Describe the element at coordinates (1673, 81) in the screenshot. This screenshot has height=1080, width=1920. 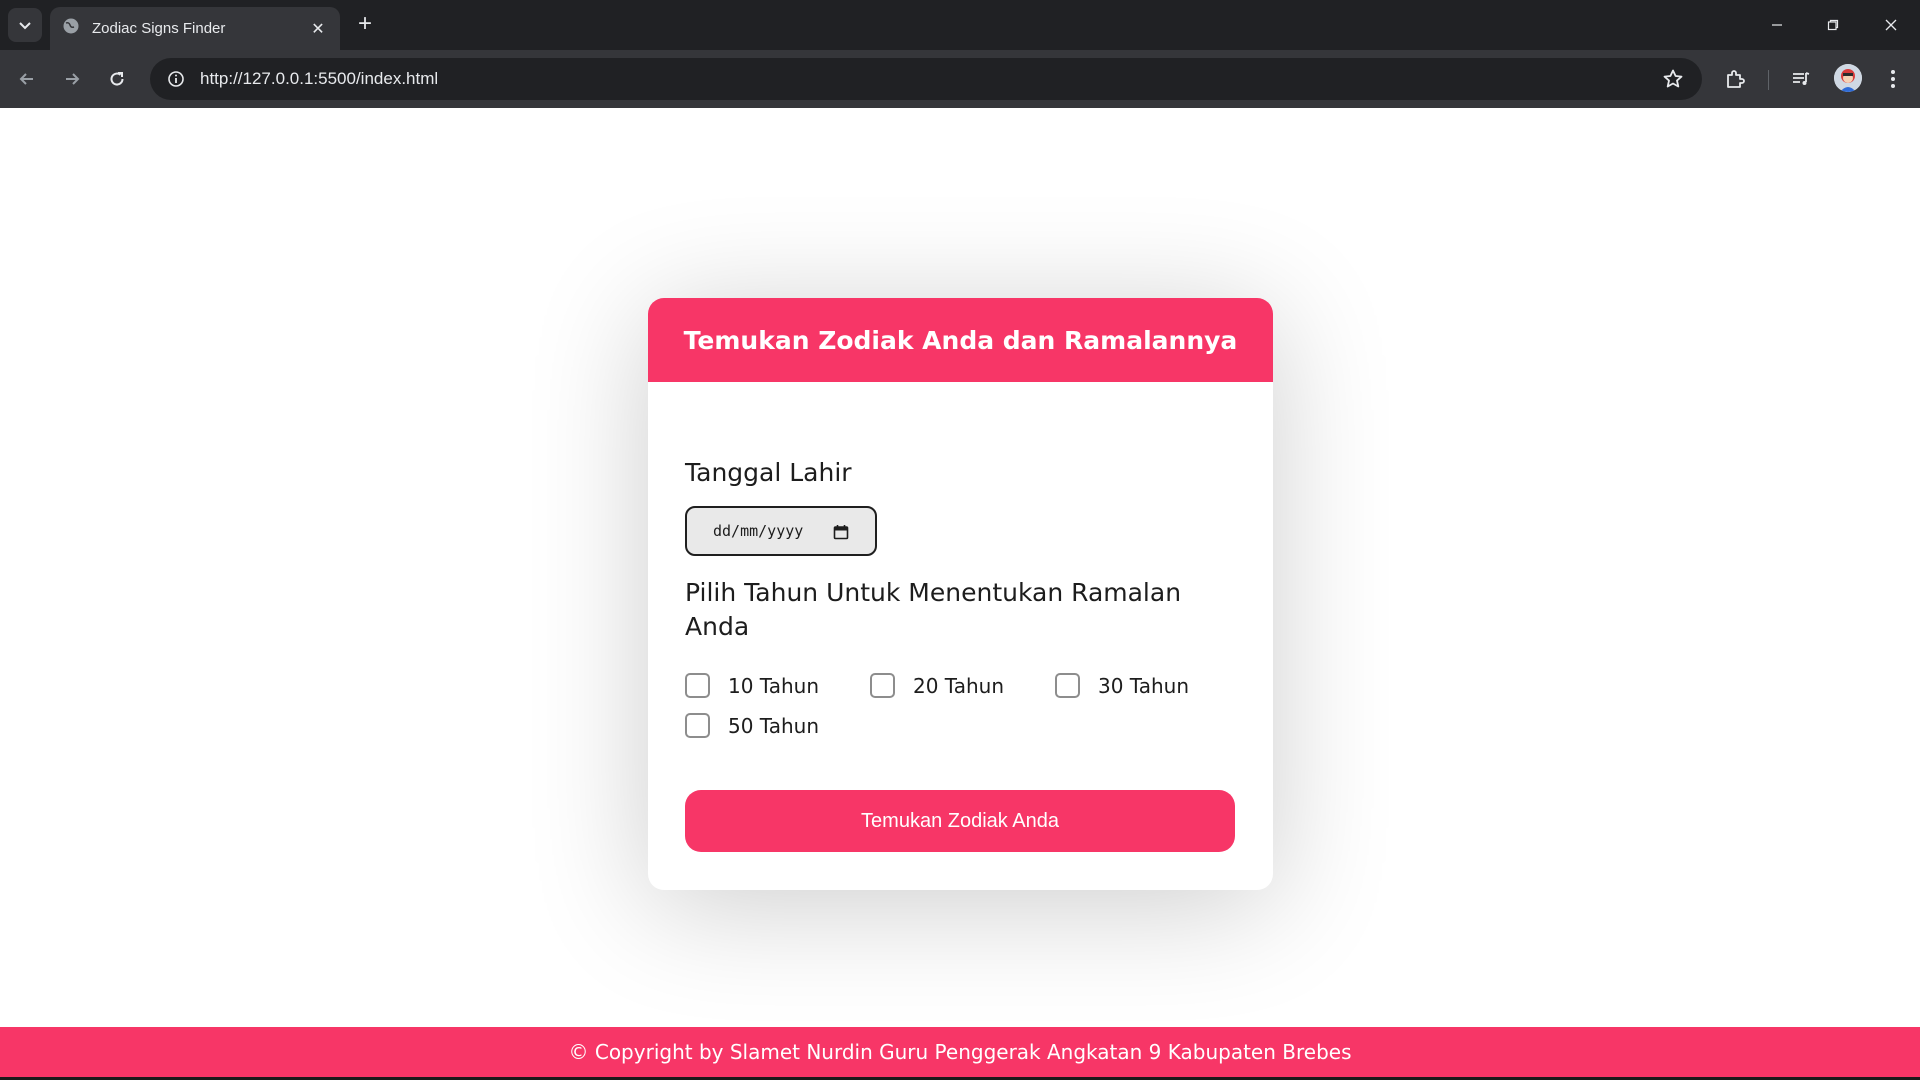
I see `star-icon` at that location.